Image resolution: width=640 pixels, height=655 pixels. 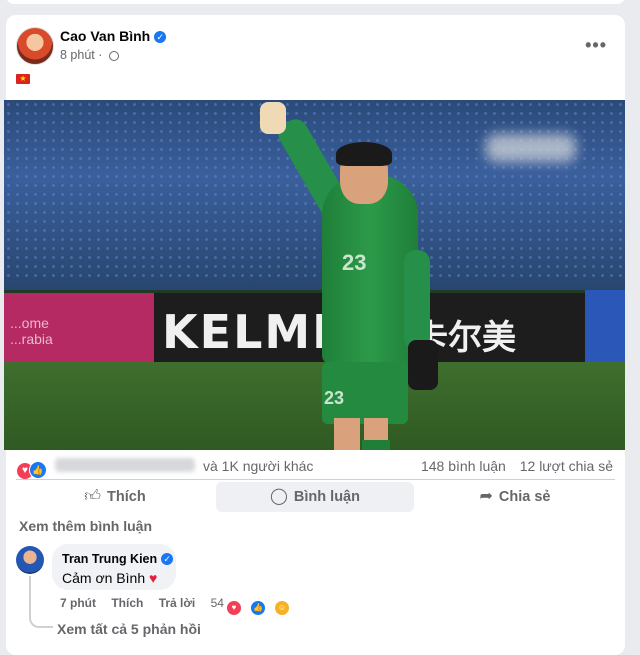 What do you see at coordinates (486, 496) in the screenshot?
I see `share-icon: ➦` at bounding box center [486, 496].